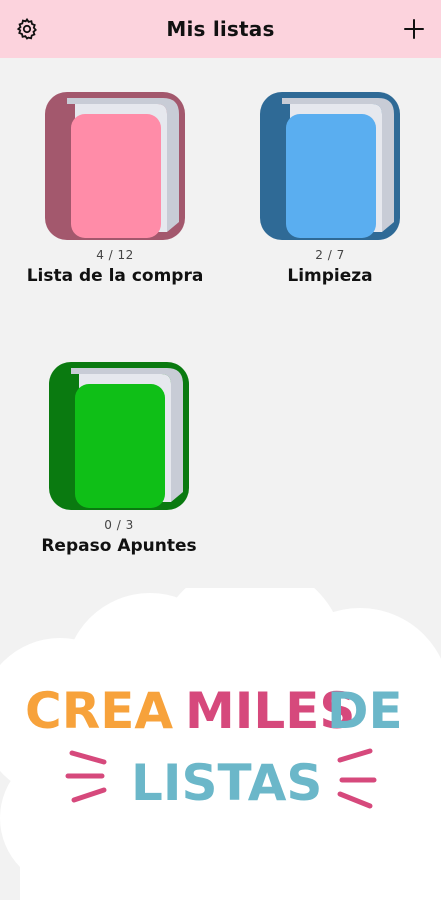  Describe the element at coordinates (365, 711) in the screenshot. I see `promo-word-3: DE` at that location.